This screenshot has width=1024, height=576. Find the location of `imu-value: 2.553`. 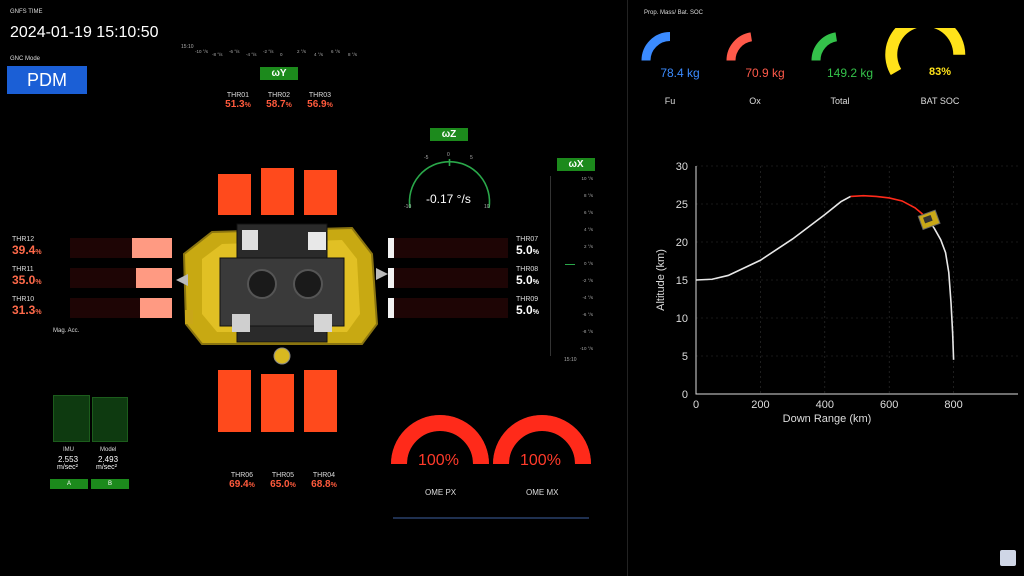

imu-value: 2.553 is located at coordinates (68, 459).